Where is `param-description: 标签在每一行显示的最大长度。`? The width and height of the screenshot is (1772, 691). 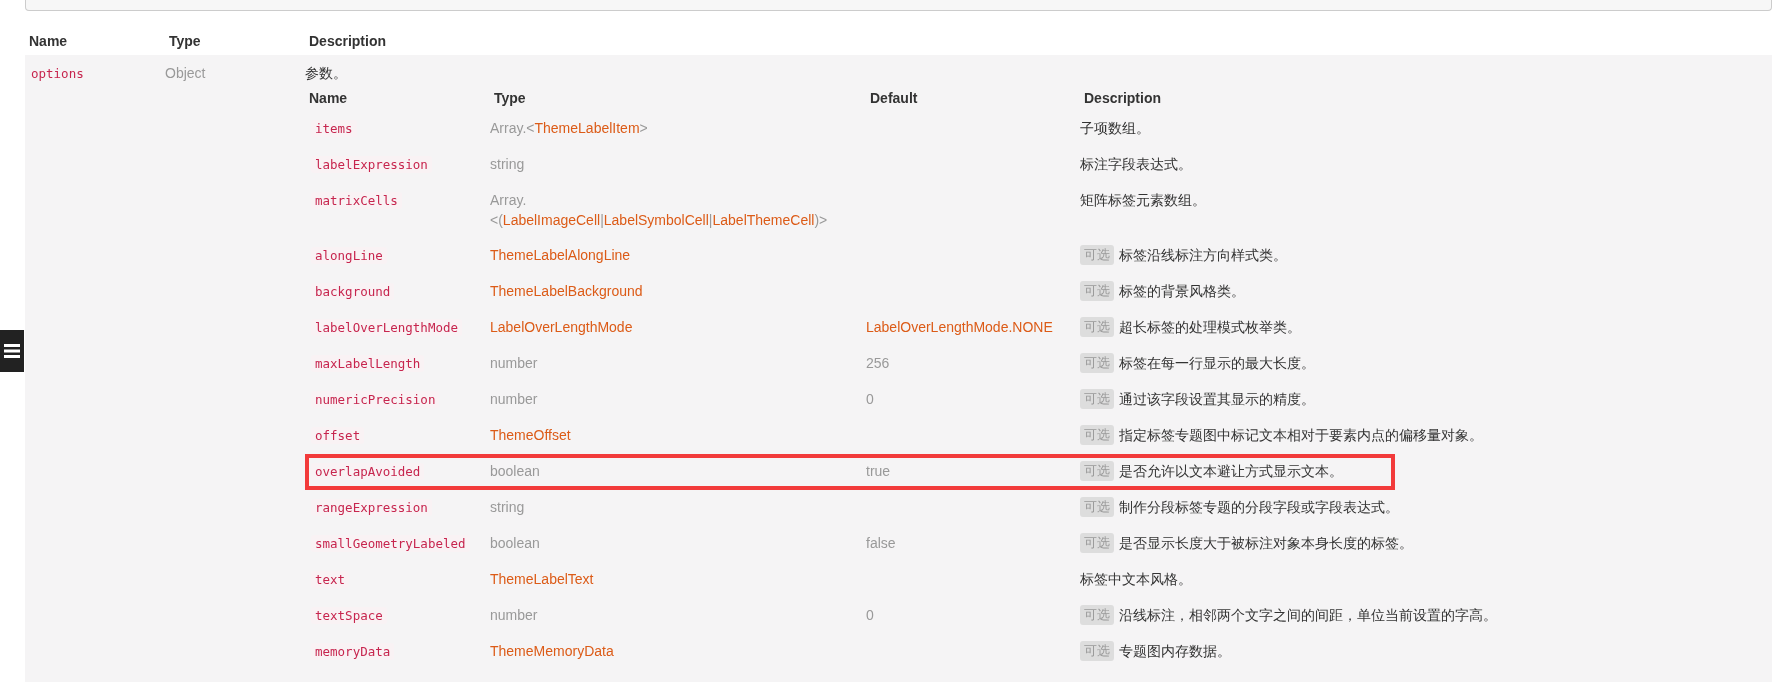 param-description: 标签在每一行显示的最大长度。 is located at coordinates (1217, 363).